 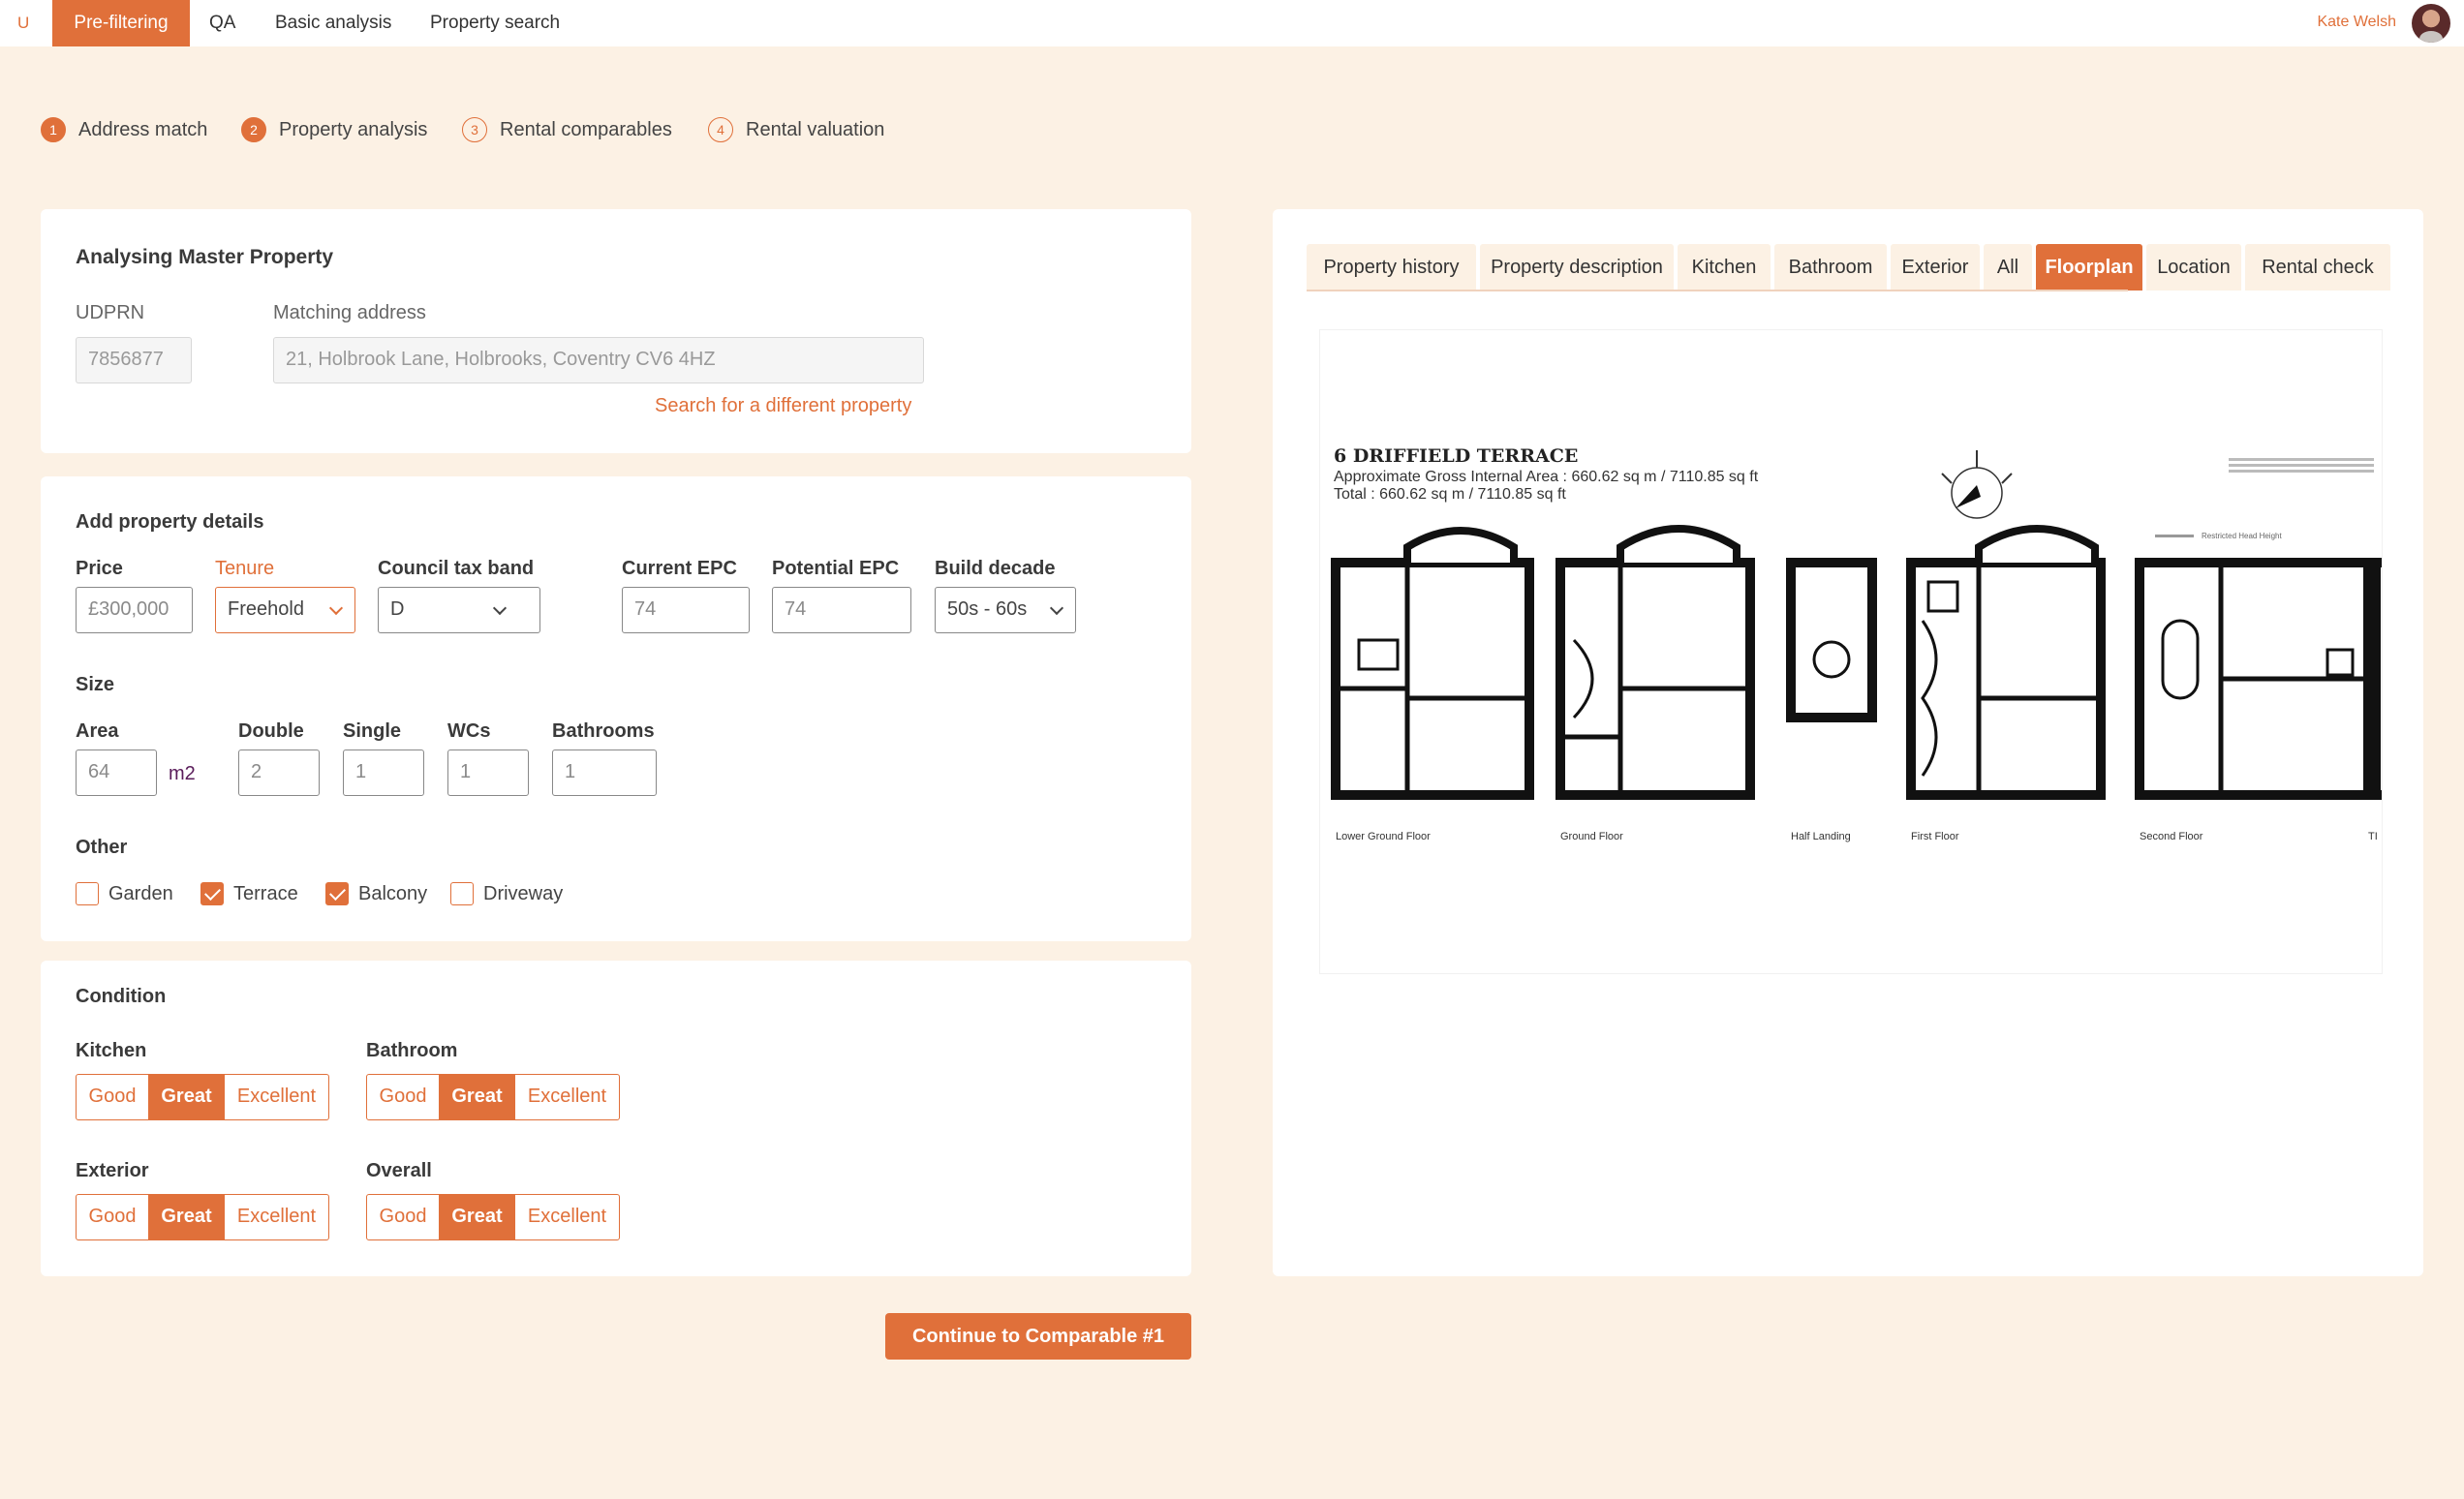 I want to click on nav-tab-qa: QA, so click(x=222, y=23).